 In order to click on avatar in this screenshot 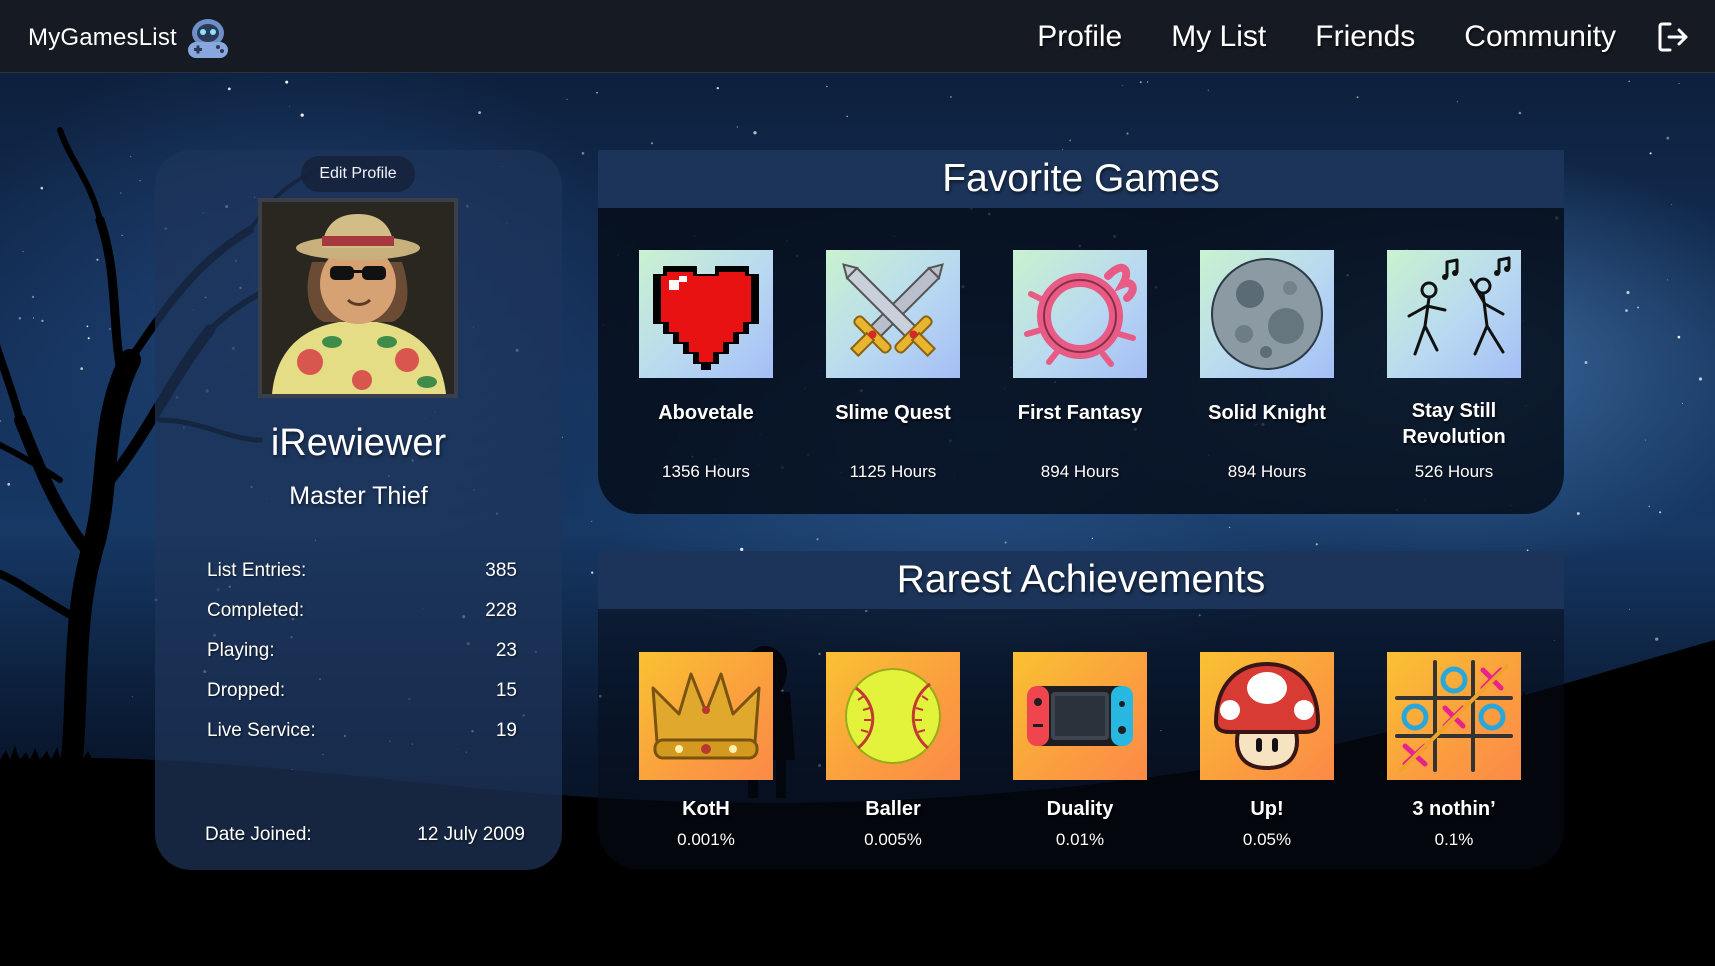, I will do `click(358, 298)`.